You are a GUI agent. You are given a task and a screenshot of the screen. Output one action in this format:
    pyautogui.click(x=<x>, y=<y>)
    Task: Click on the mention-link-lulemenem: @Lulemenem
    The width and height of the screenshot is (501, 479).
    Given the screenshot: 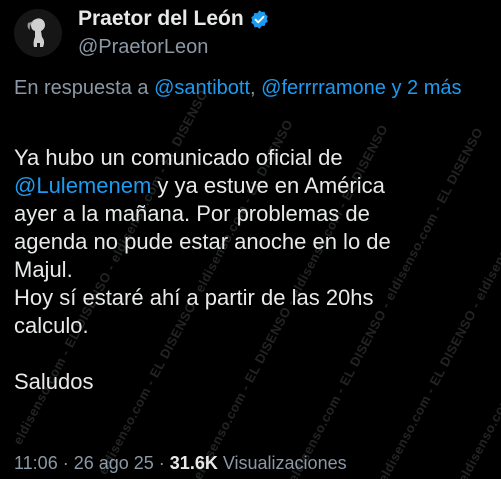 What is the action you would take?
    pyautogui.click(x=82, y=185)
    